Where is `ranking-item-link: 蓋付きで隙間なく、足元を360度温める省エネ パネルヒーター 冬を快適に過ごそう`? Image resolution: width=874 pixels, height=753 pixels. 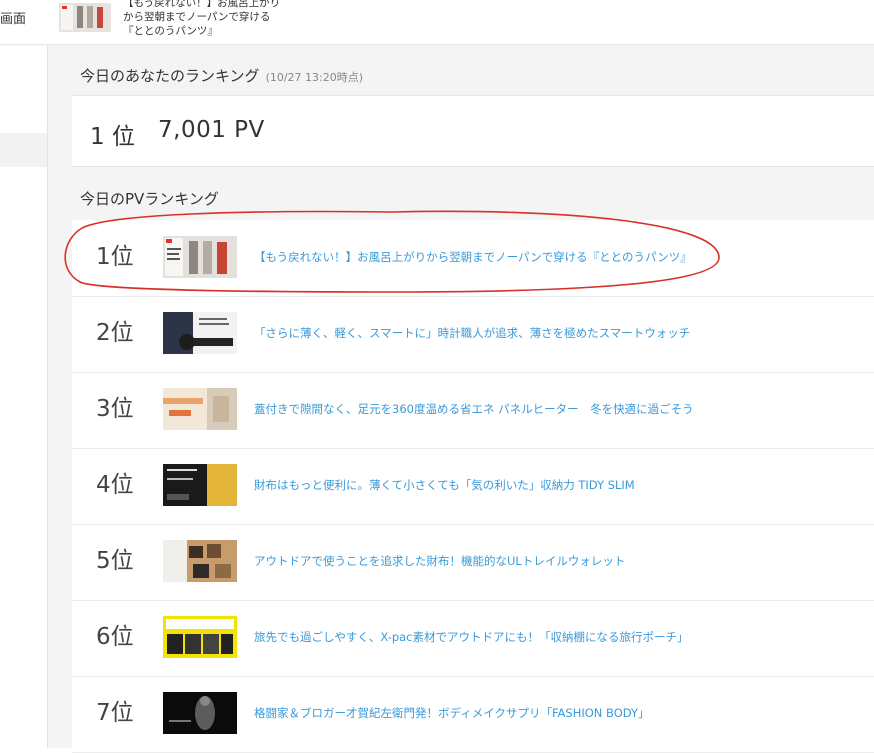 ranking-item-link: 蓋付きで隙間なく、足元を360度温める省エネ パネルヒーター 冬を快適に過ごそう is located at coordinates (474, 409).